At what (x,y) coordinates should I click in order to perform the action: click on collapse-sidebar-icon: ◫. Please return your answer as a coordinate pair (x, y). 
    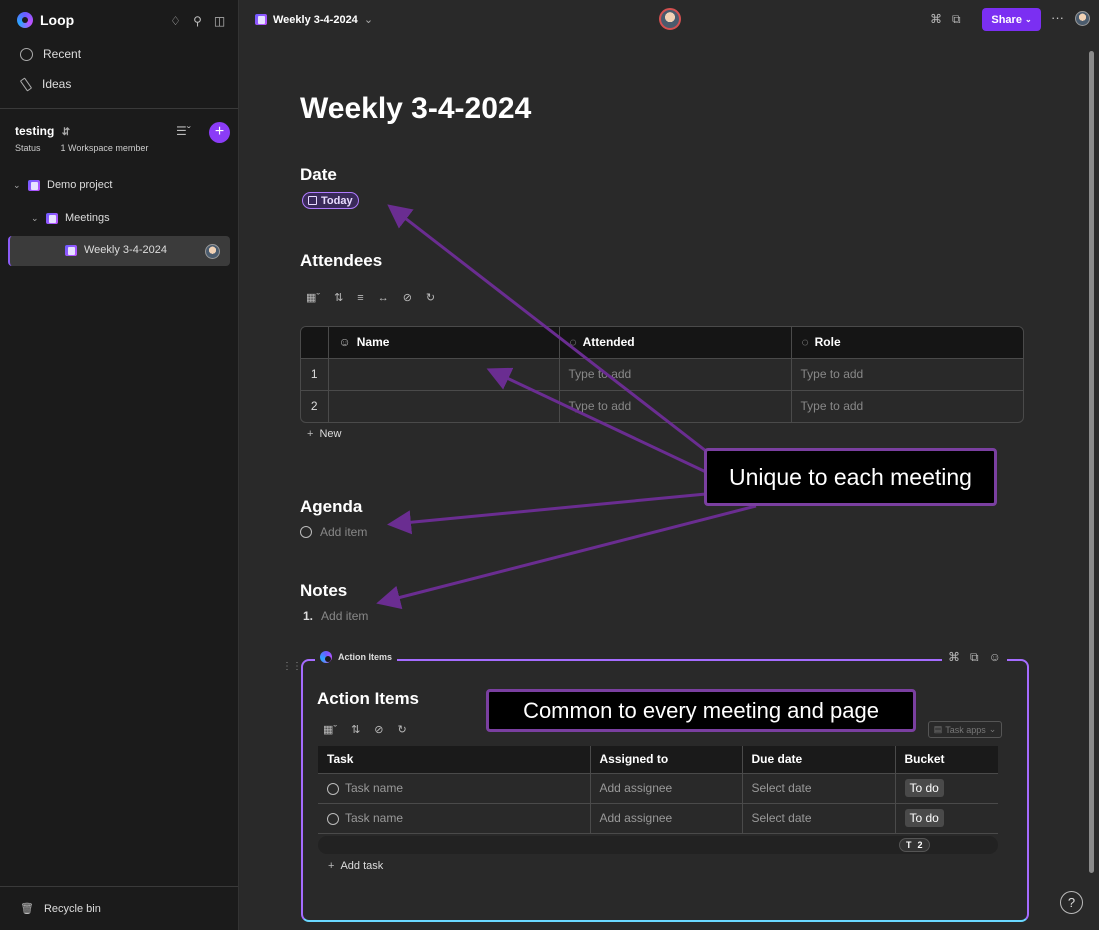
    Looking at the image, I should click on (219, 21).